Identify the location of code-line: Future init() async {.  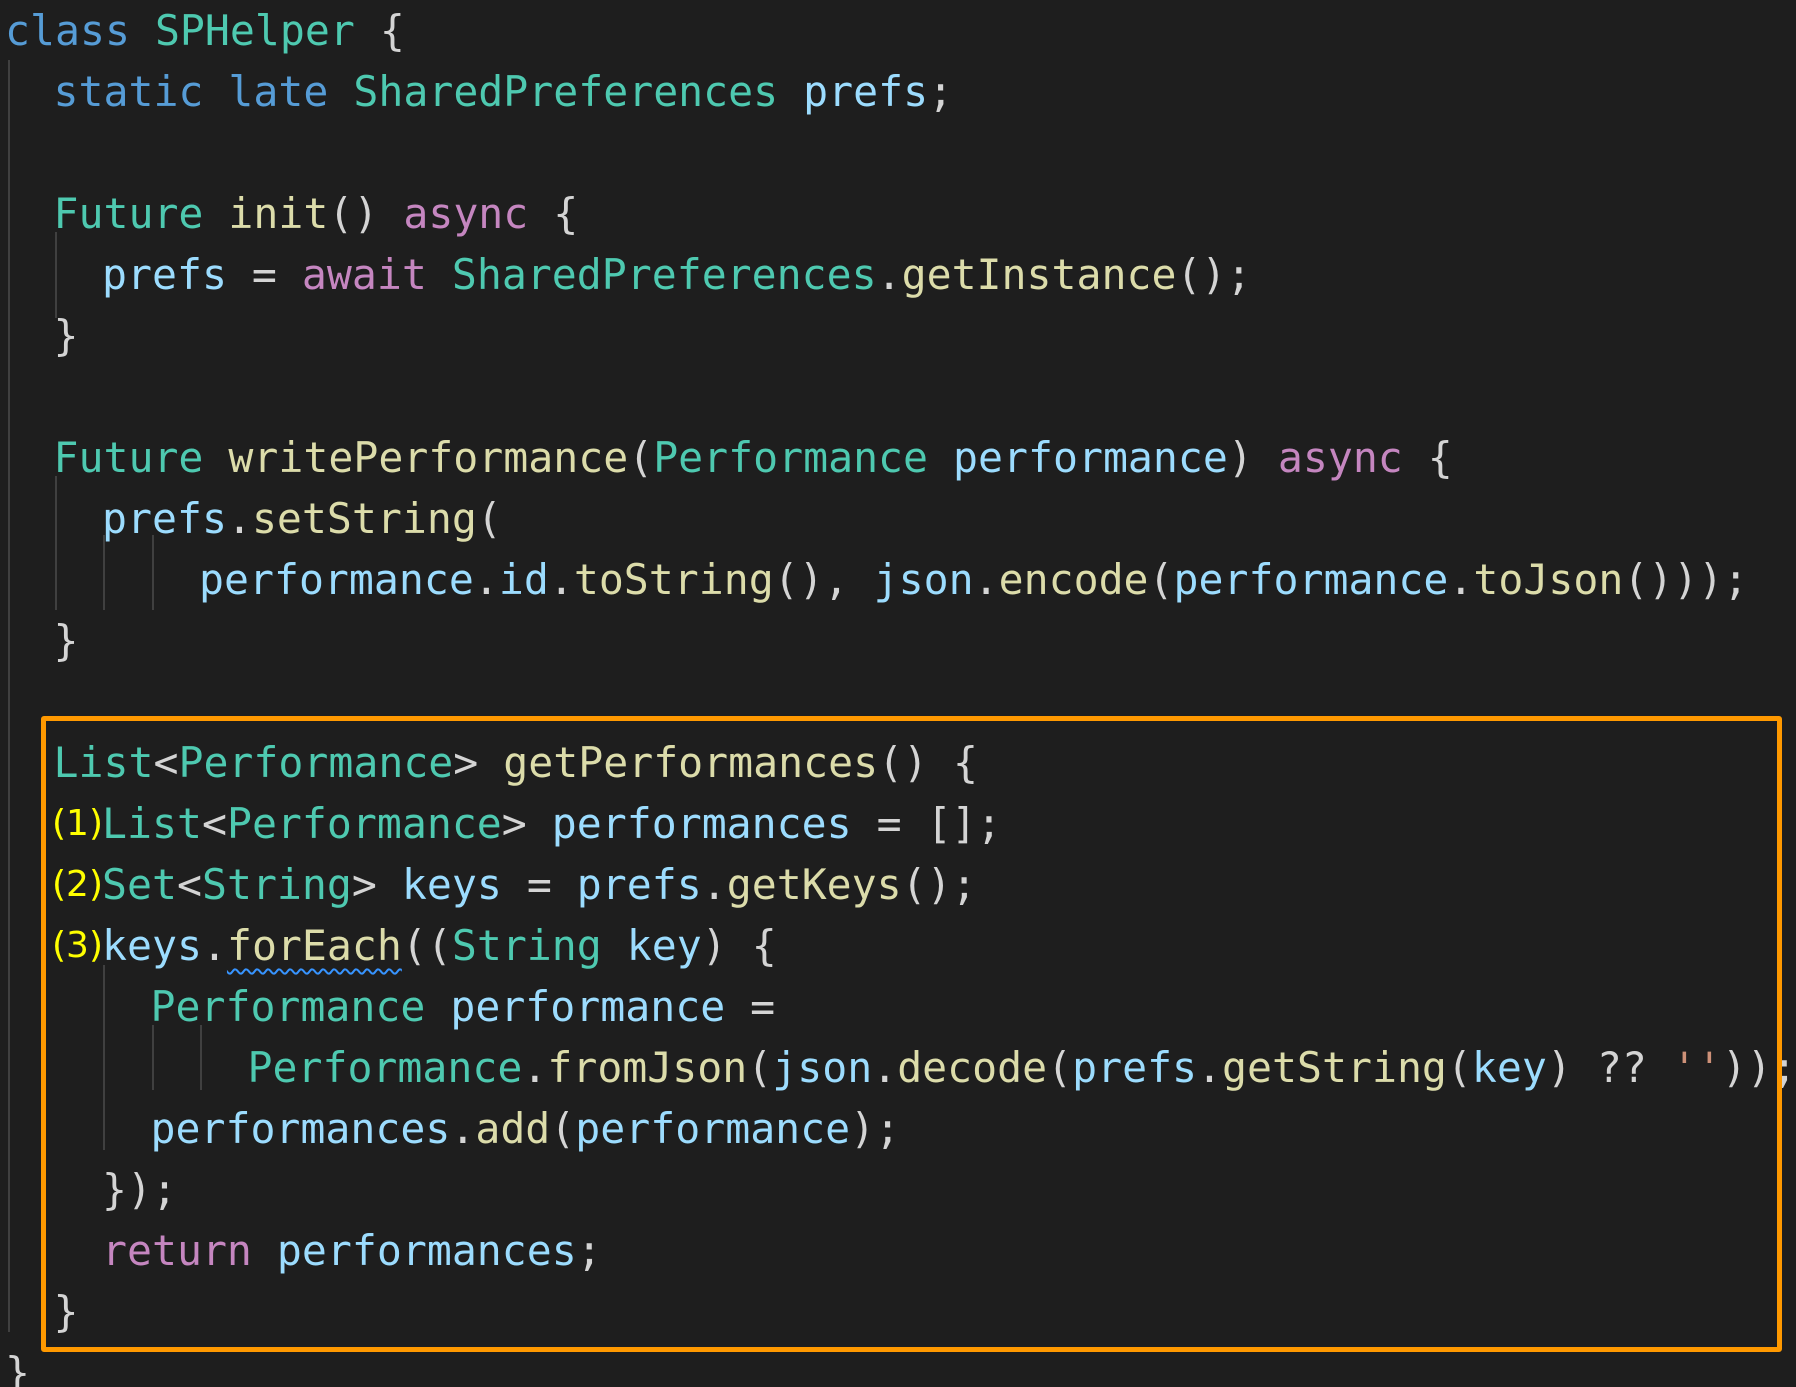
(316, 213).